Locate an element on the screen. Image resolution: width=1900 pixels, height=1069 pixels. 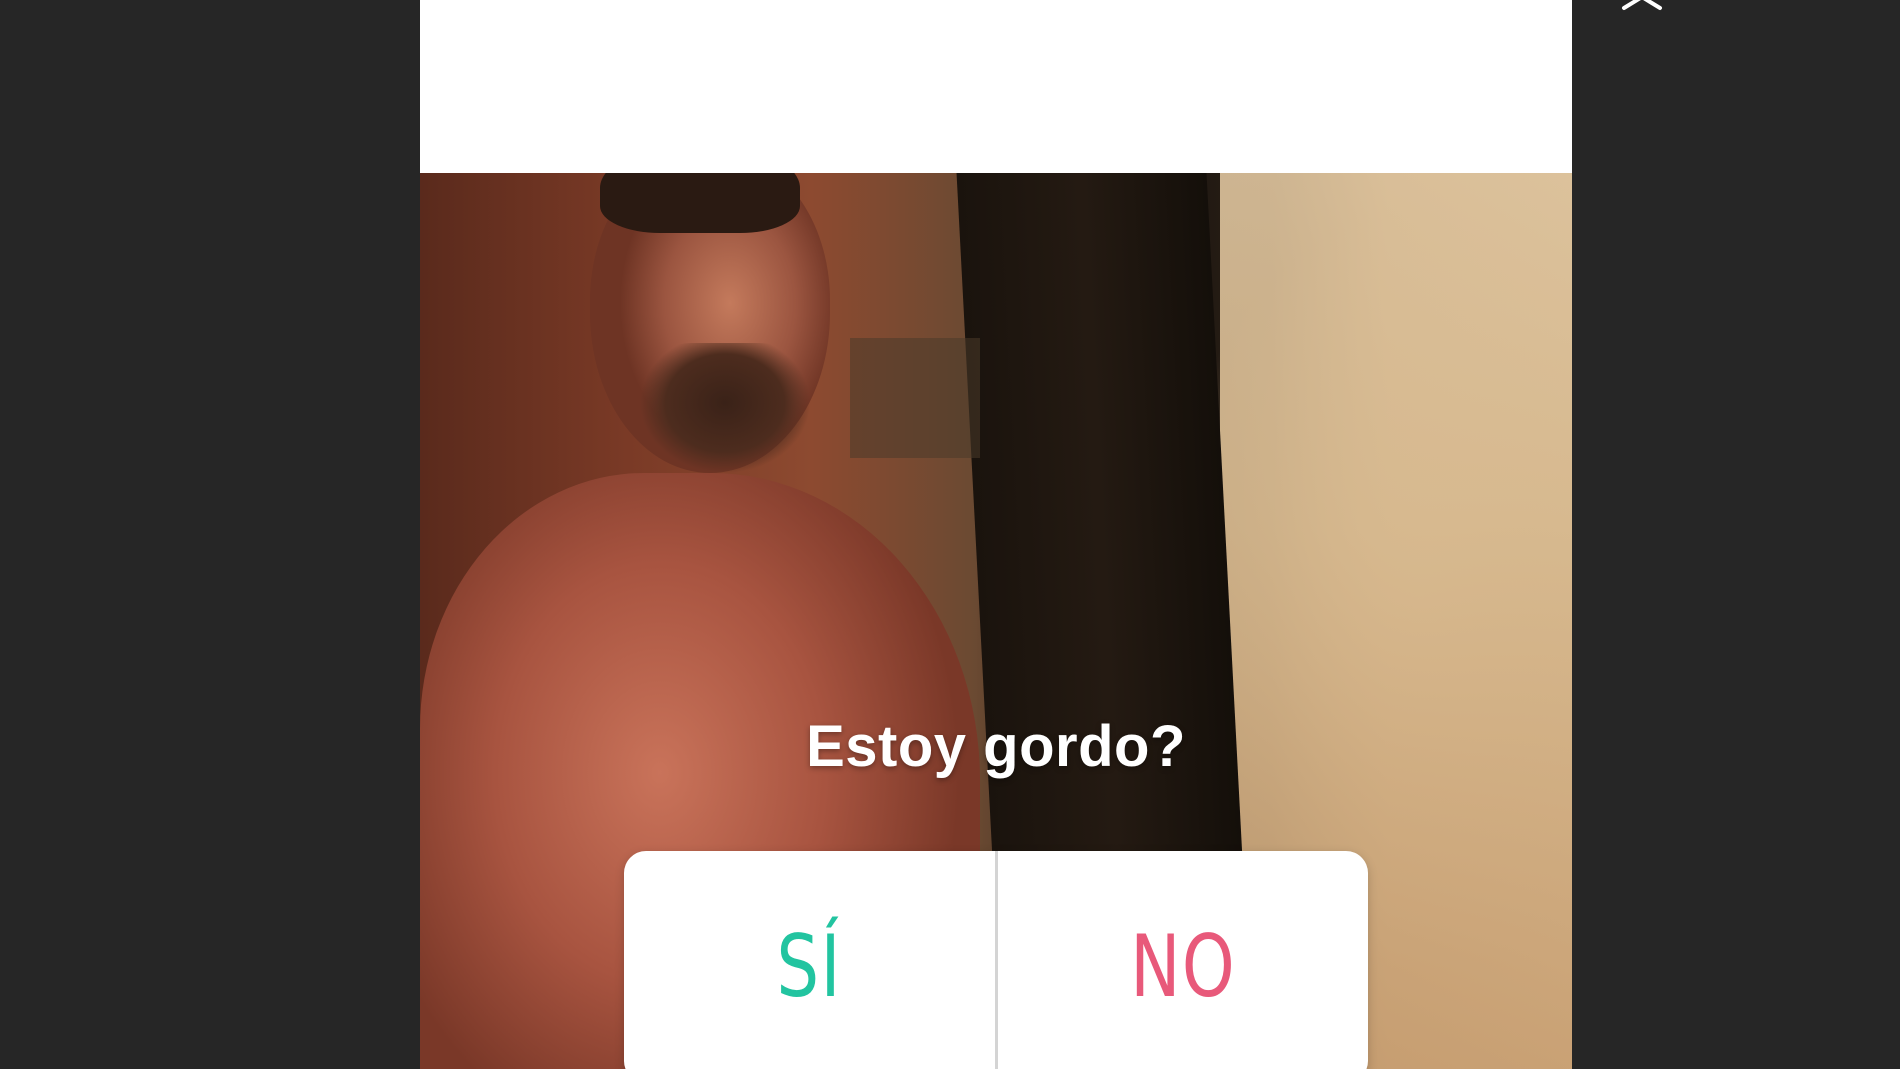
close-icon is located at coordinates (1642, 6).